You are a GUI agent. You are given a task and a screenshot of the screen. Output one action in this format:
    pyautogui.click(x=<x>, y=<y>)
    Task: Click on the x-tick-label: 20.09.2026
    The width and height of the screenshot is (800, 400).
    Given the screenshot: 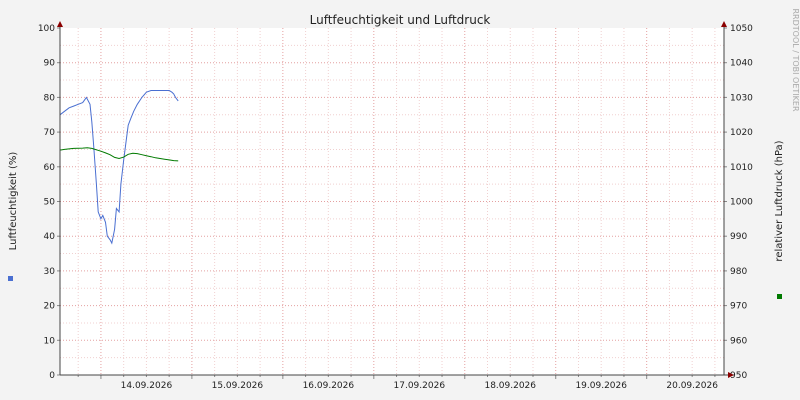 What is the action you would take?
    pyautogui.click(x=692, y=386)
    